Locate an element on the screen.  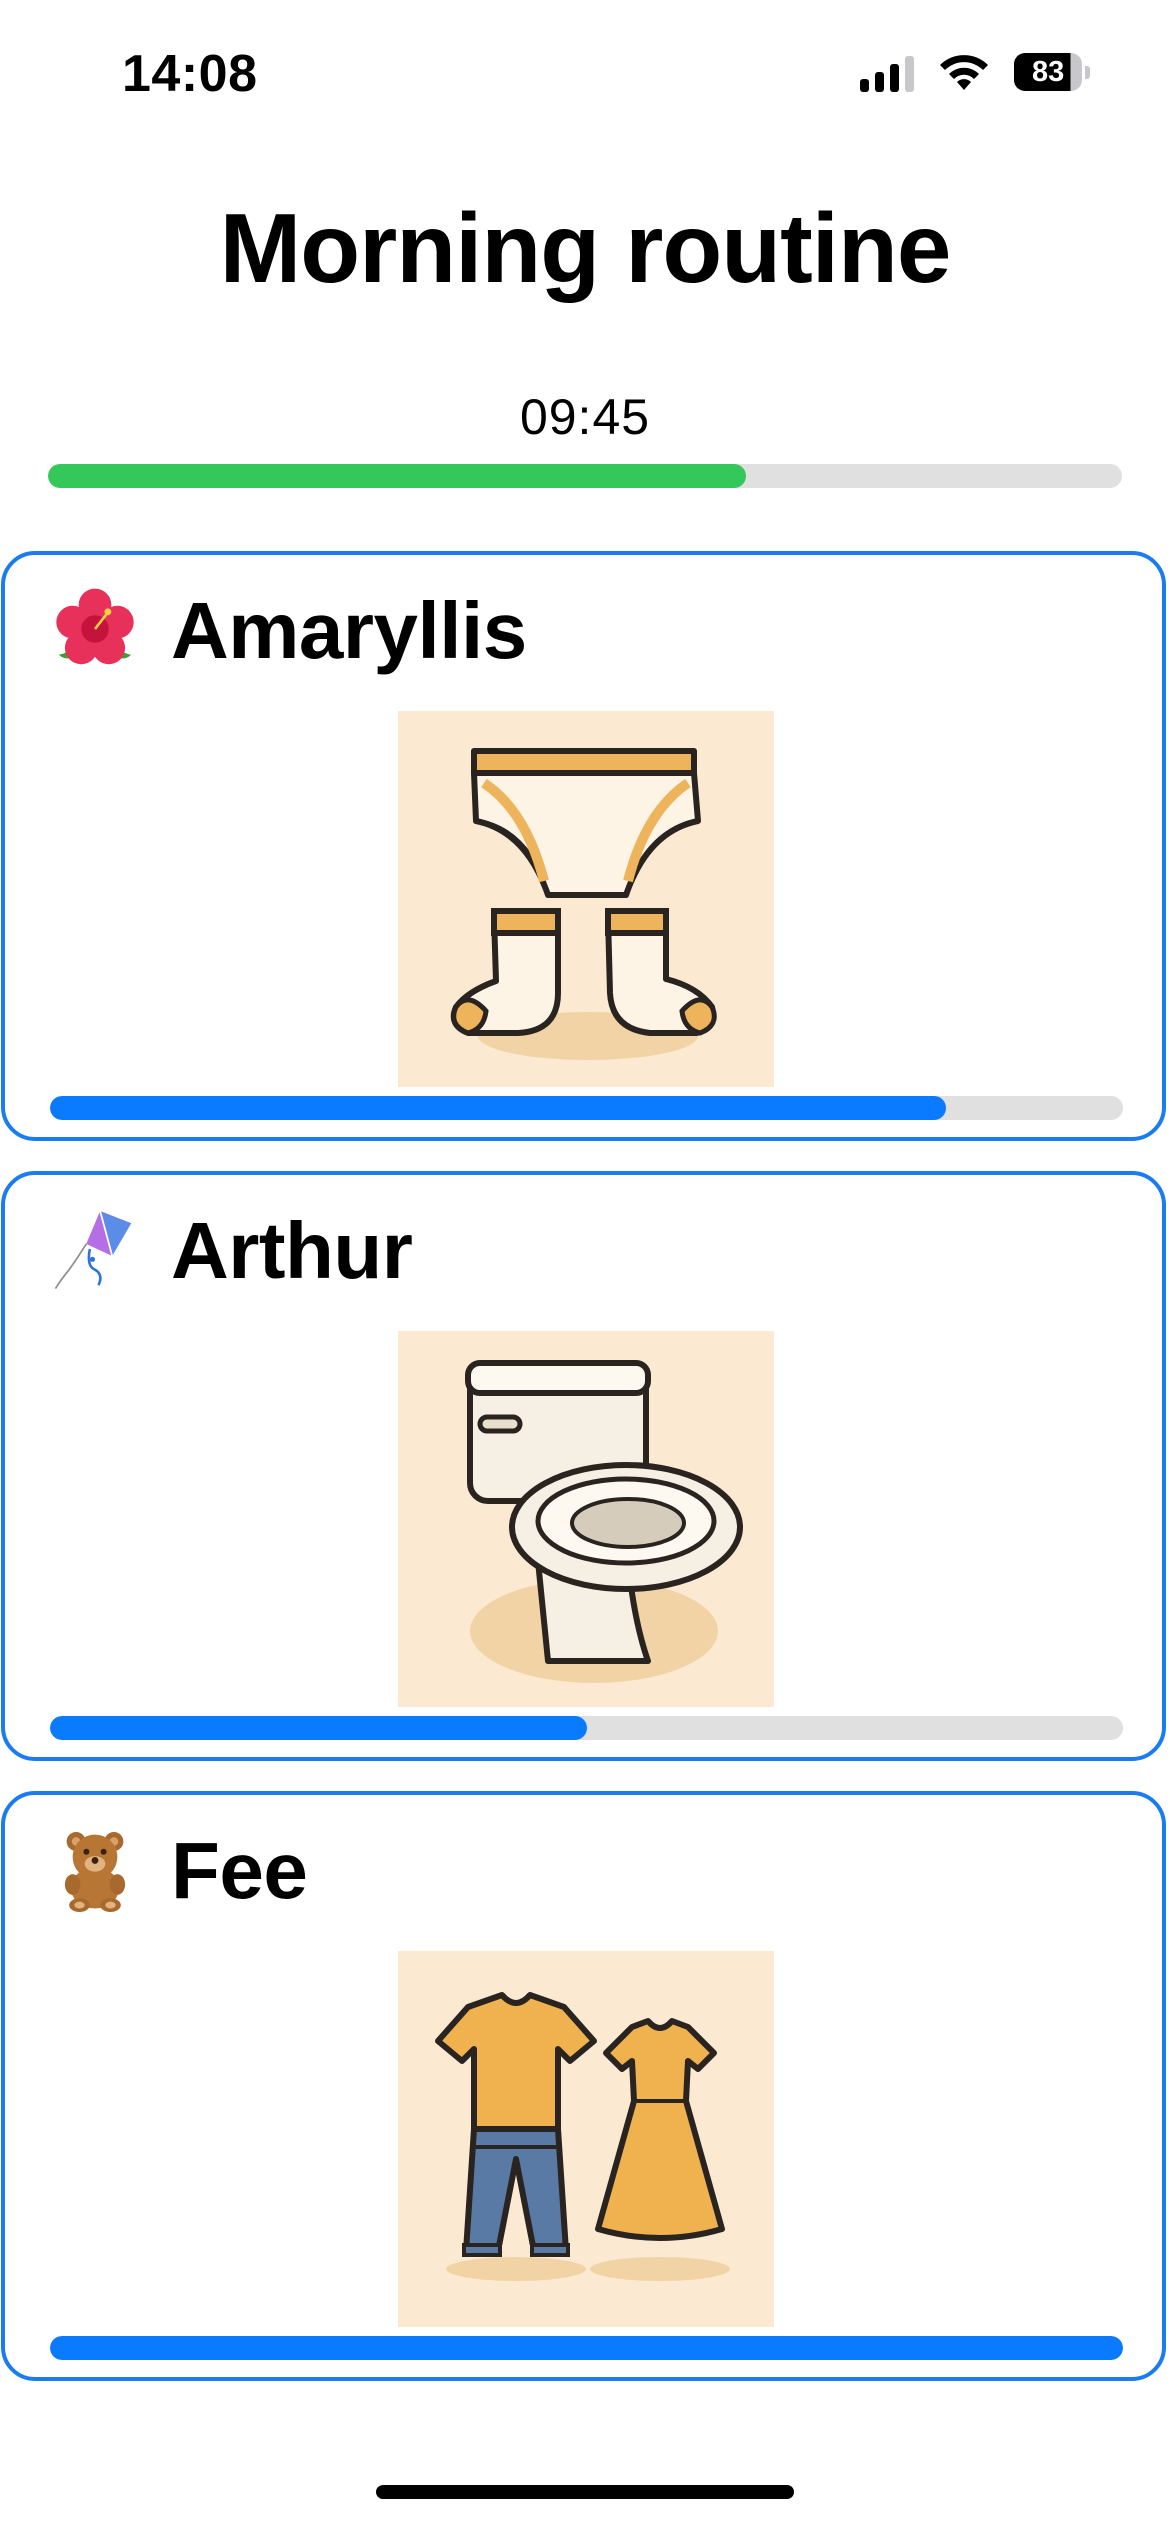
child-name: Fee is located at coordinates (239, 1870).